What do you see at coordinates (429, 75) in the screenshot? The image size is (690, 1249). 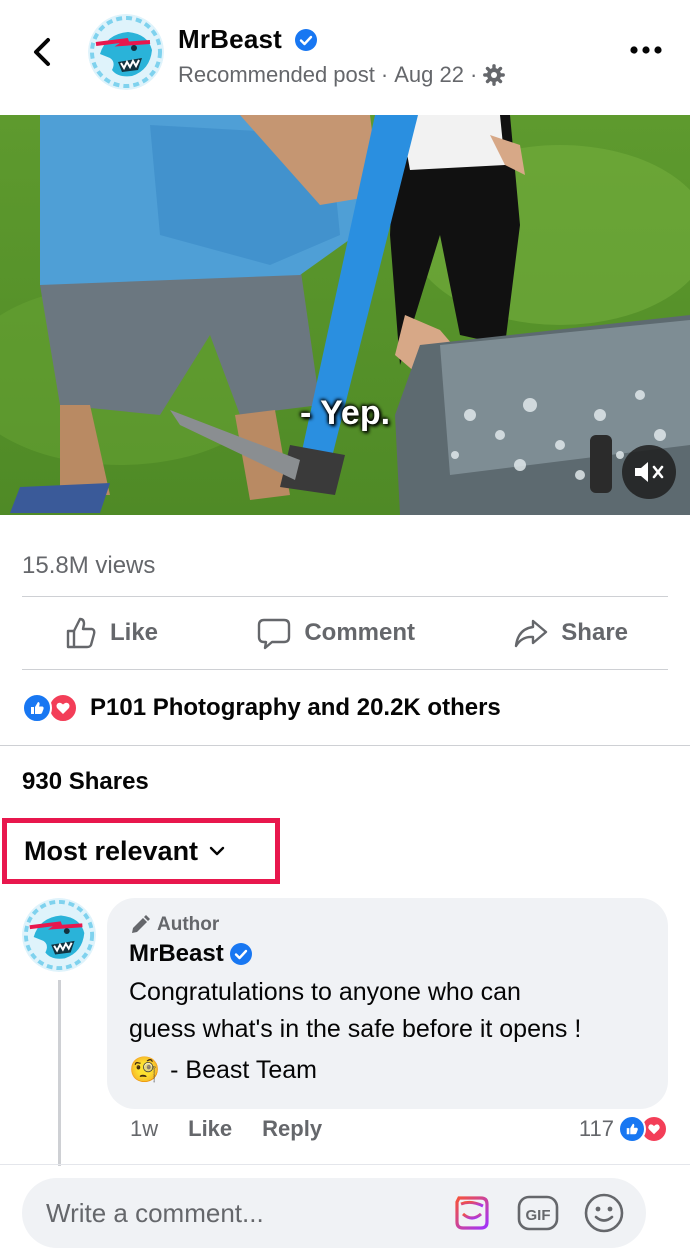 I see `post-date: Aug 22` at bounding box center [429, 75].